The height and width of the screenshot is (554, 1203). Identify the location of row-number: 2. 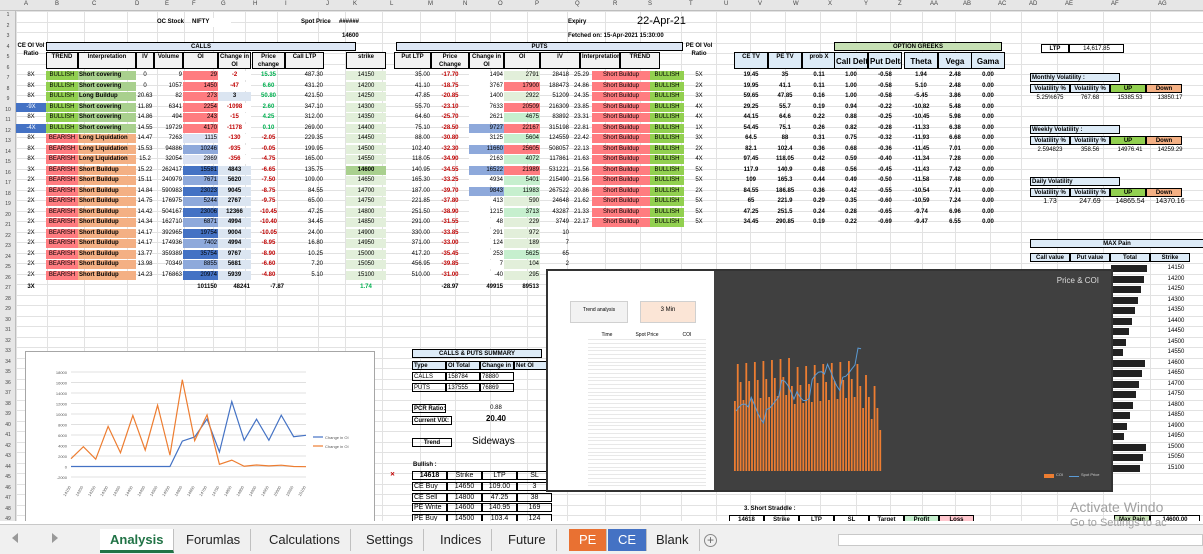
(8, 26).